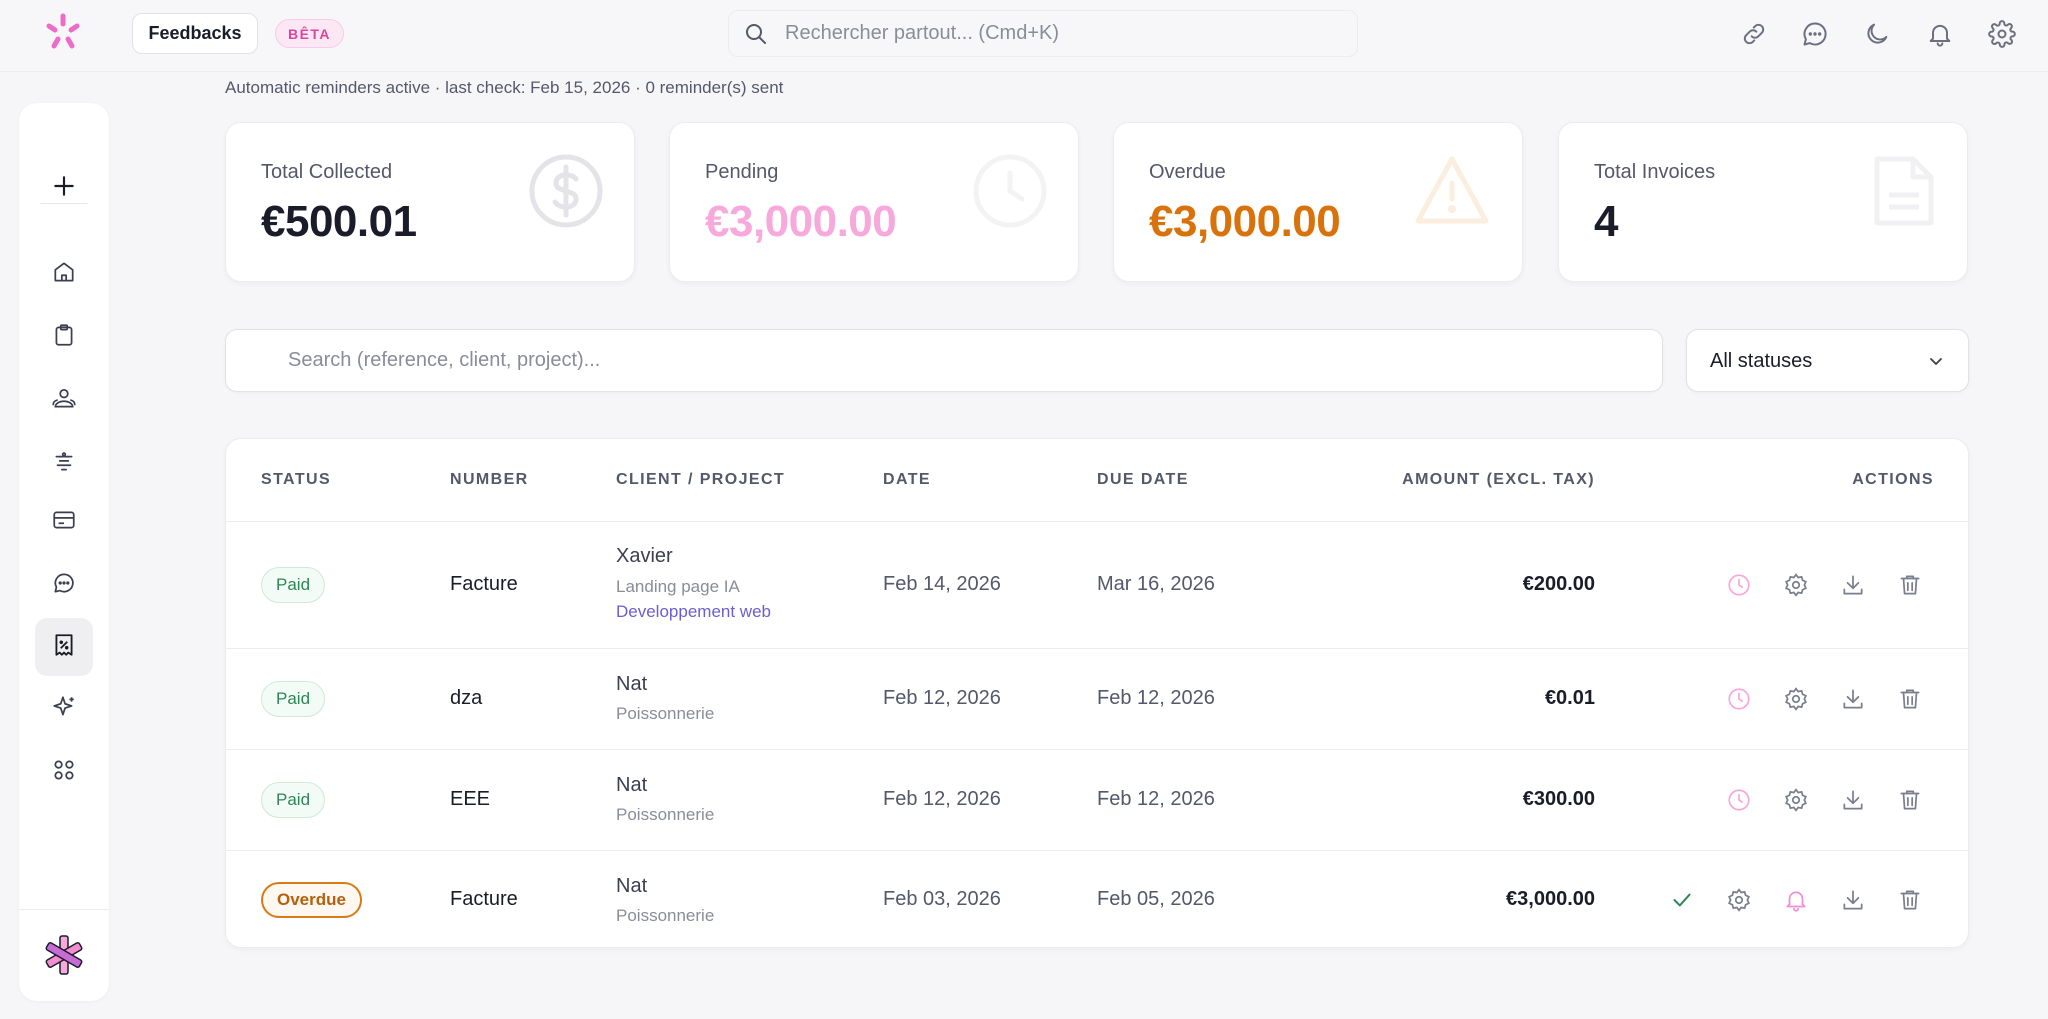 This screenshot has width=2048, height=1019. I want to click on sidebar-item-ai, so click(64, 709).